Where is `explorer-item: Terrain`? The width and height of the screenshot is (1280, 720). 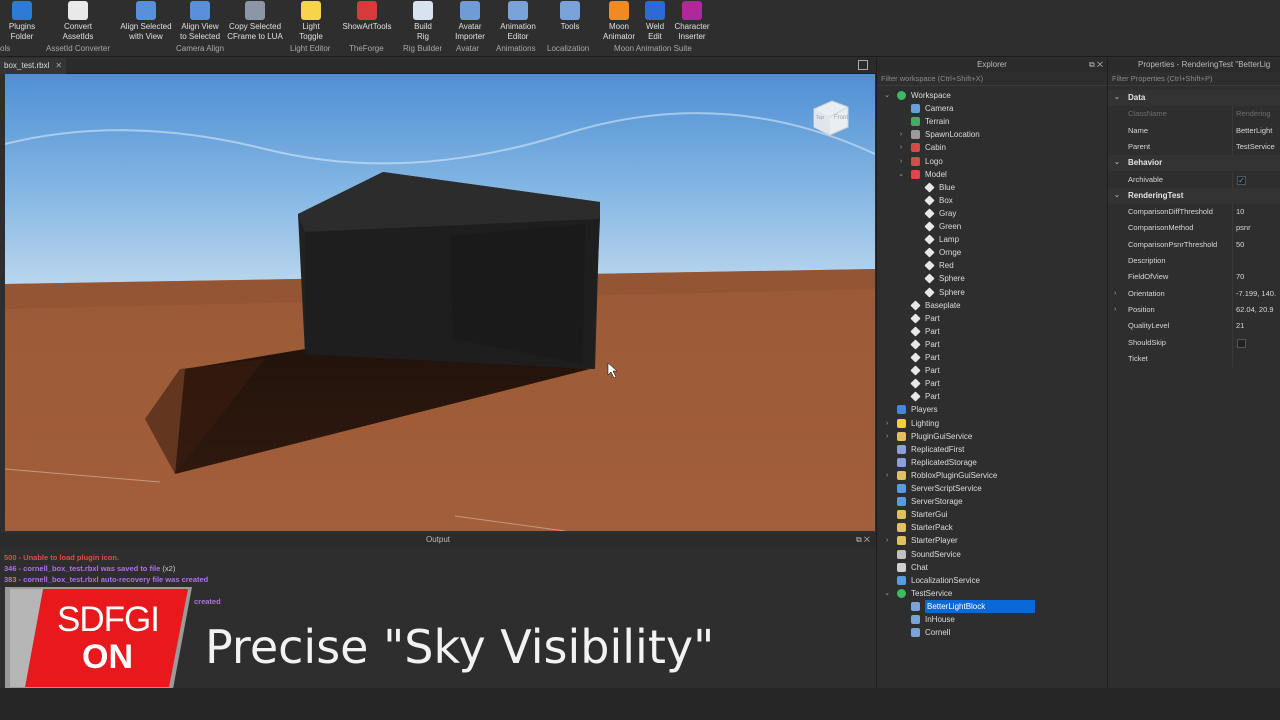
explorer-item: Terrain is located at coordinates (992, 121).